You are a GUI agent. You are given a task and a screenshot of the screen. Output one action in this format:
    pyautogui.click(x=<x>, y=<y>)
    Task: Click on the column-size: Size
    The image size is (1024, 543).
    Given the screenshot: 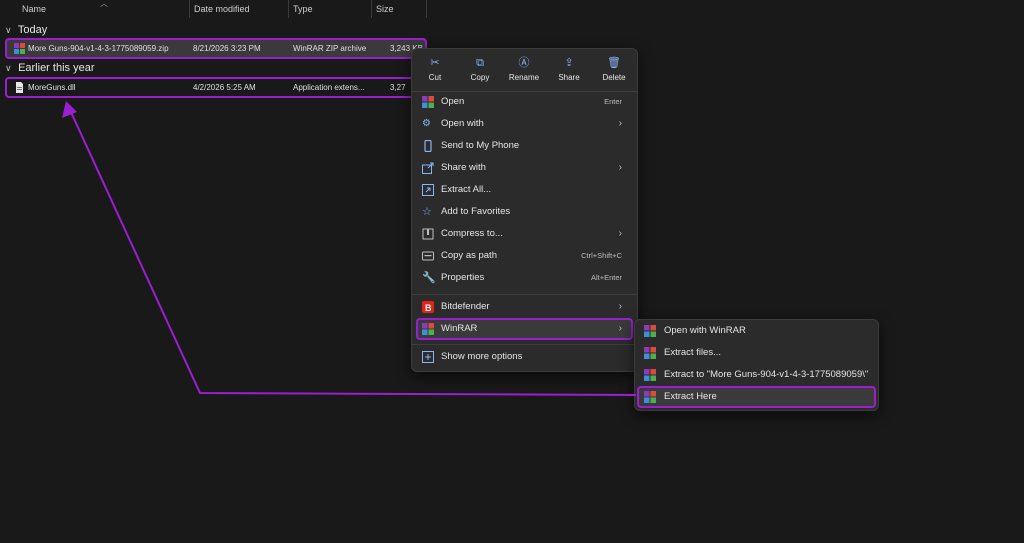 What is the action you would take?
    pyautogui.click(x=399, y=9)
    